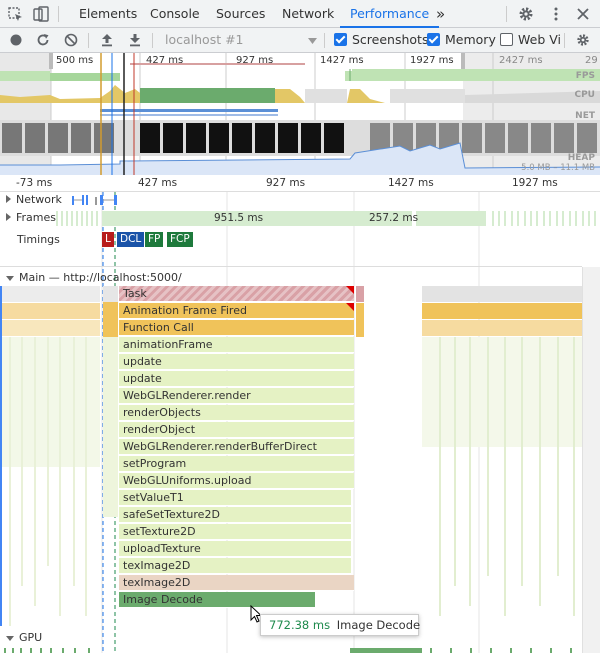 Image resolution: width=600 pixels, height=653 pixels. Describe the element at coordinates (583, 14) in the screenshot. I see `close-icon` at that location.